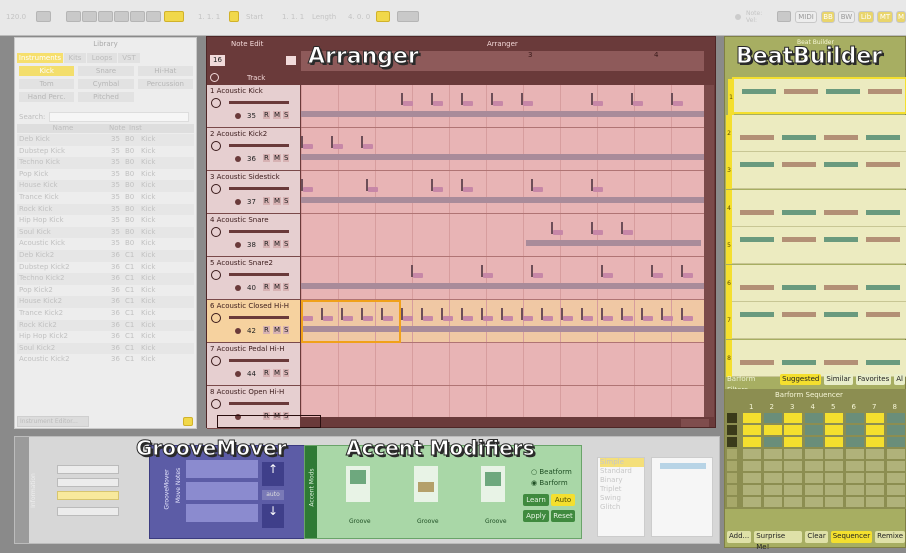 The width and height of the screenshot is (906, 553). Describe the element at coordinates (47, 97) in the screenshot. I see `category-hand-perc: Hand Perc.` at that location.